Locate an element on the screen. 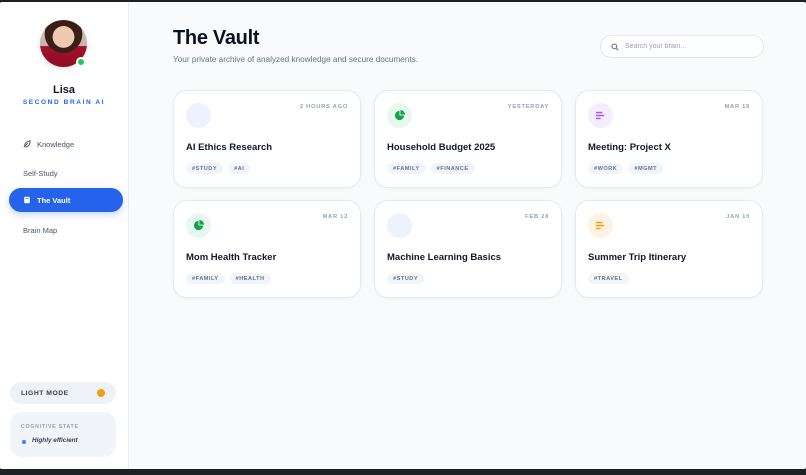 Image resolution: width=806 pixels, height=475 pixels. card-tags: #FAMILY #FINANCE is located at coordinates (431, 168).